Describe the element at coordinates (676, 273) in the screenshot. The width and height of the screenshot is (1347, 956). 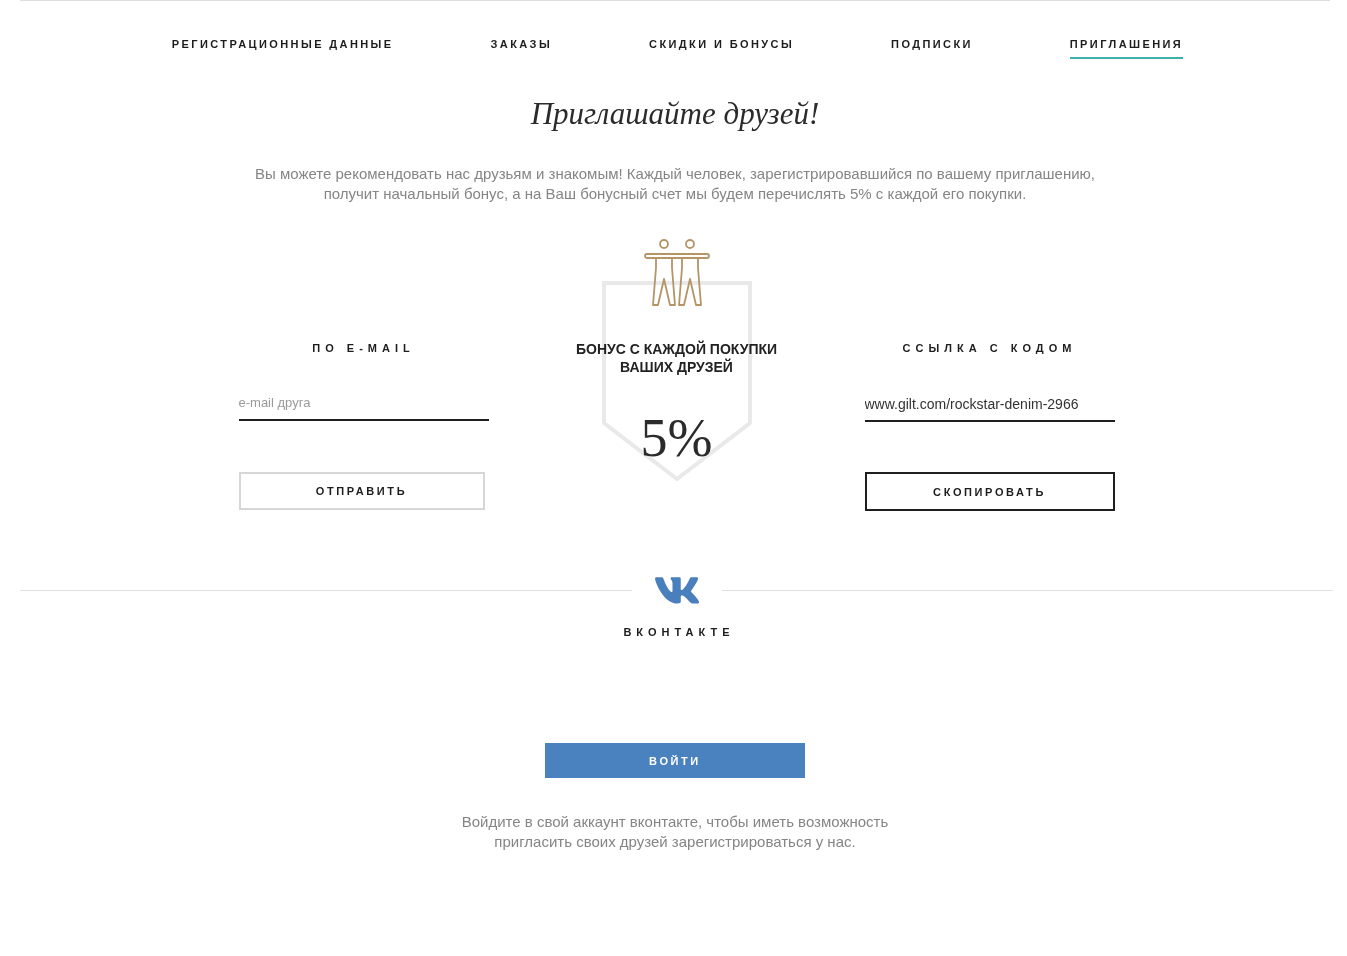
I see `two-people-icon` at that location.